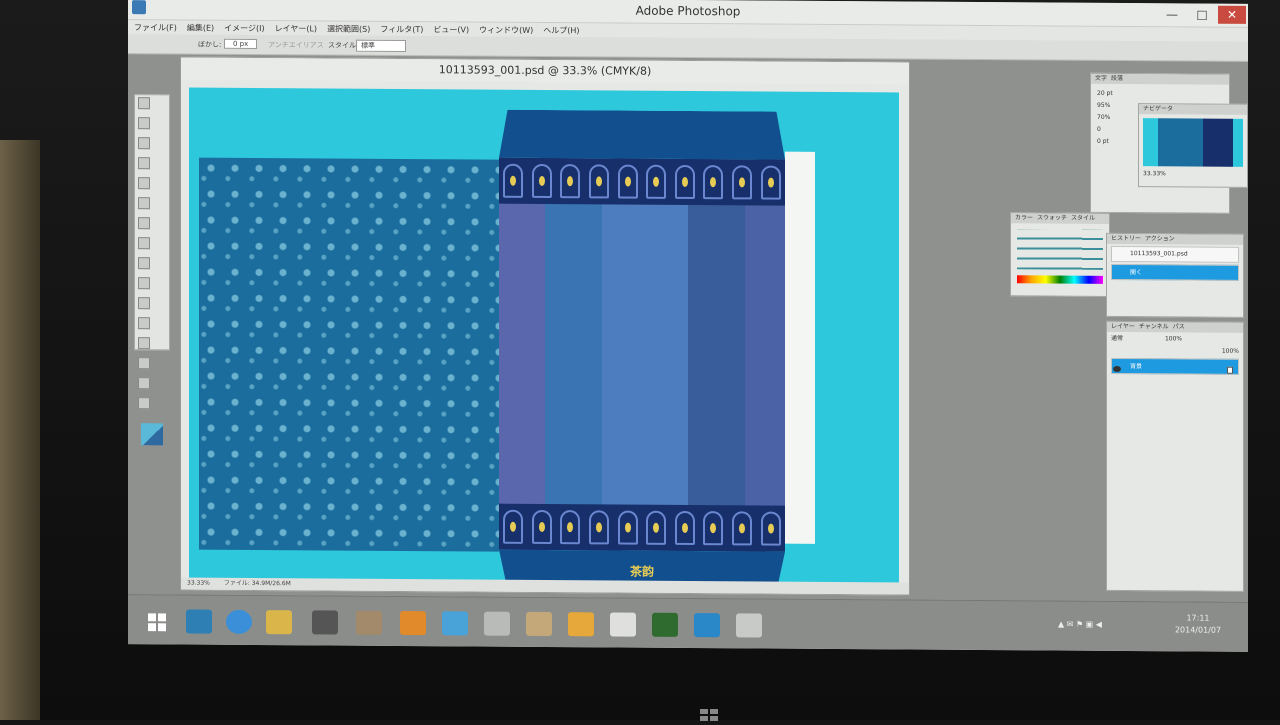  What do you see at coordinates (1173, 338) in the screenshot?
I see `opacity-field: 100%` at bounding box center [1173, 338].